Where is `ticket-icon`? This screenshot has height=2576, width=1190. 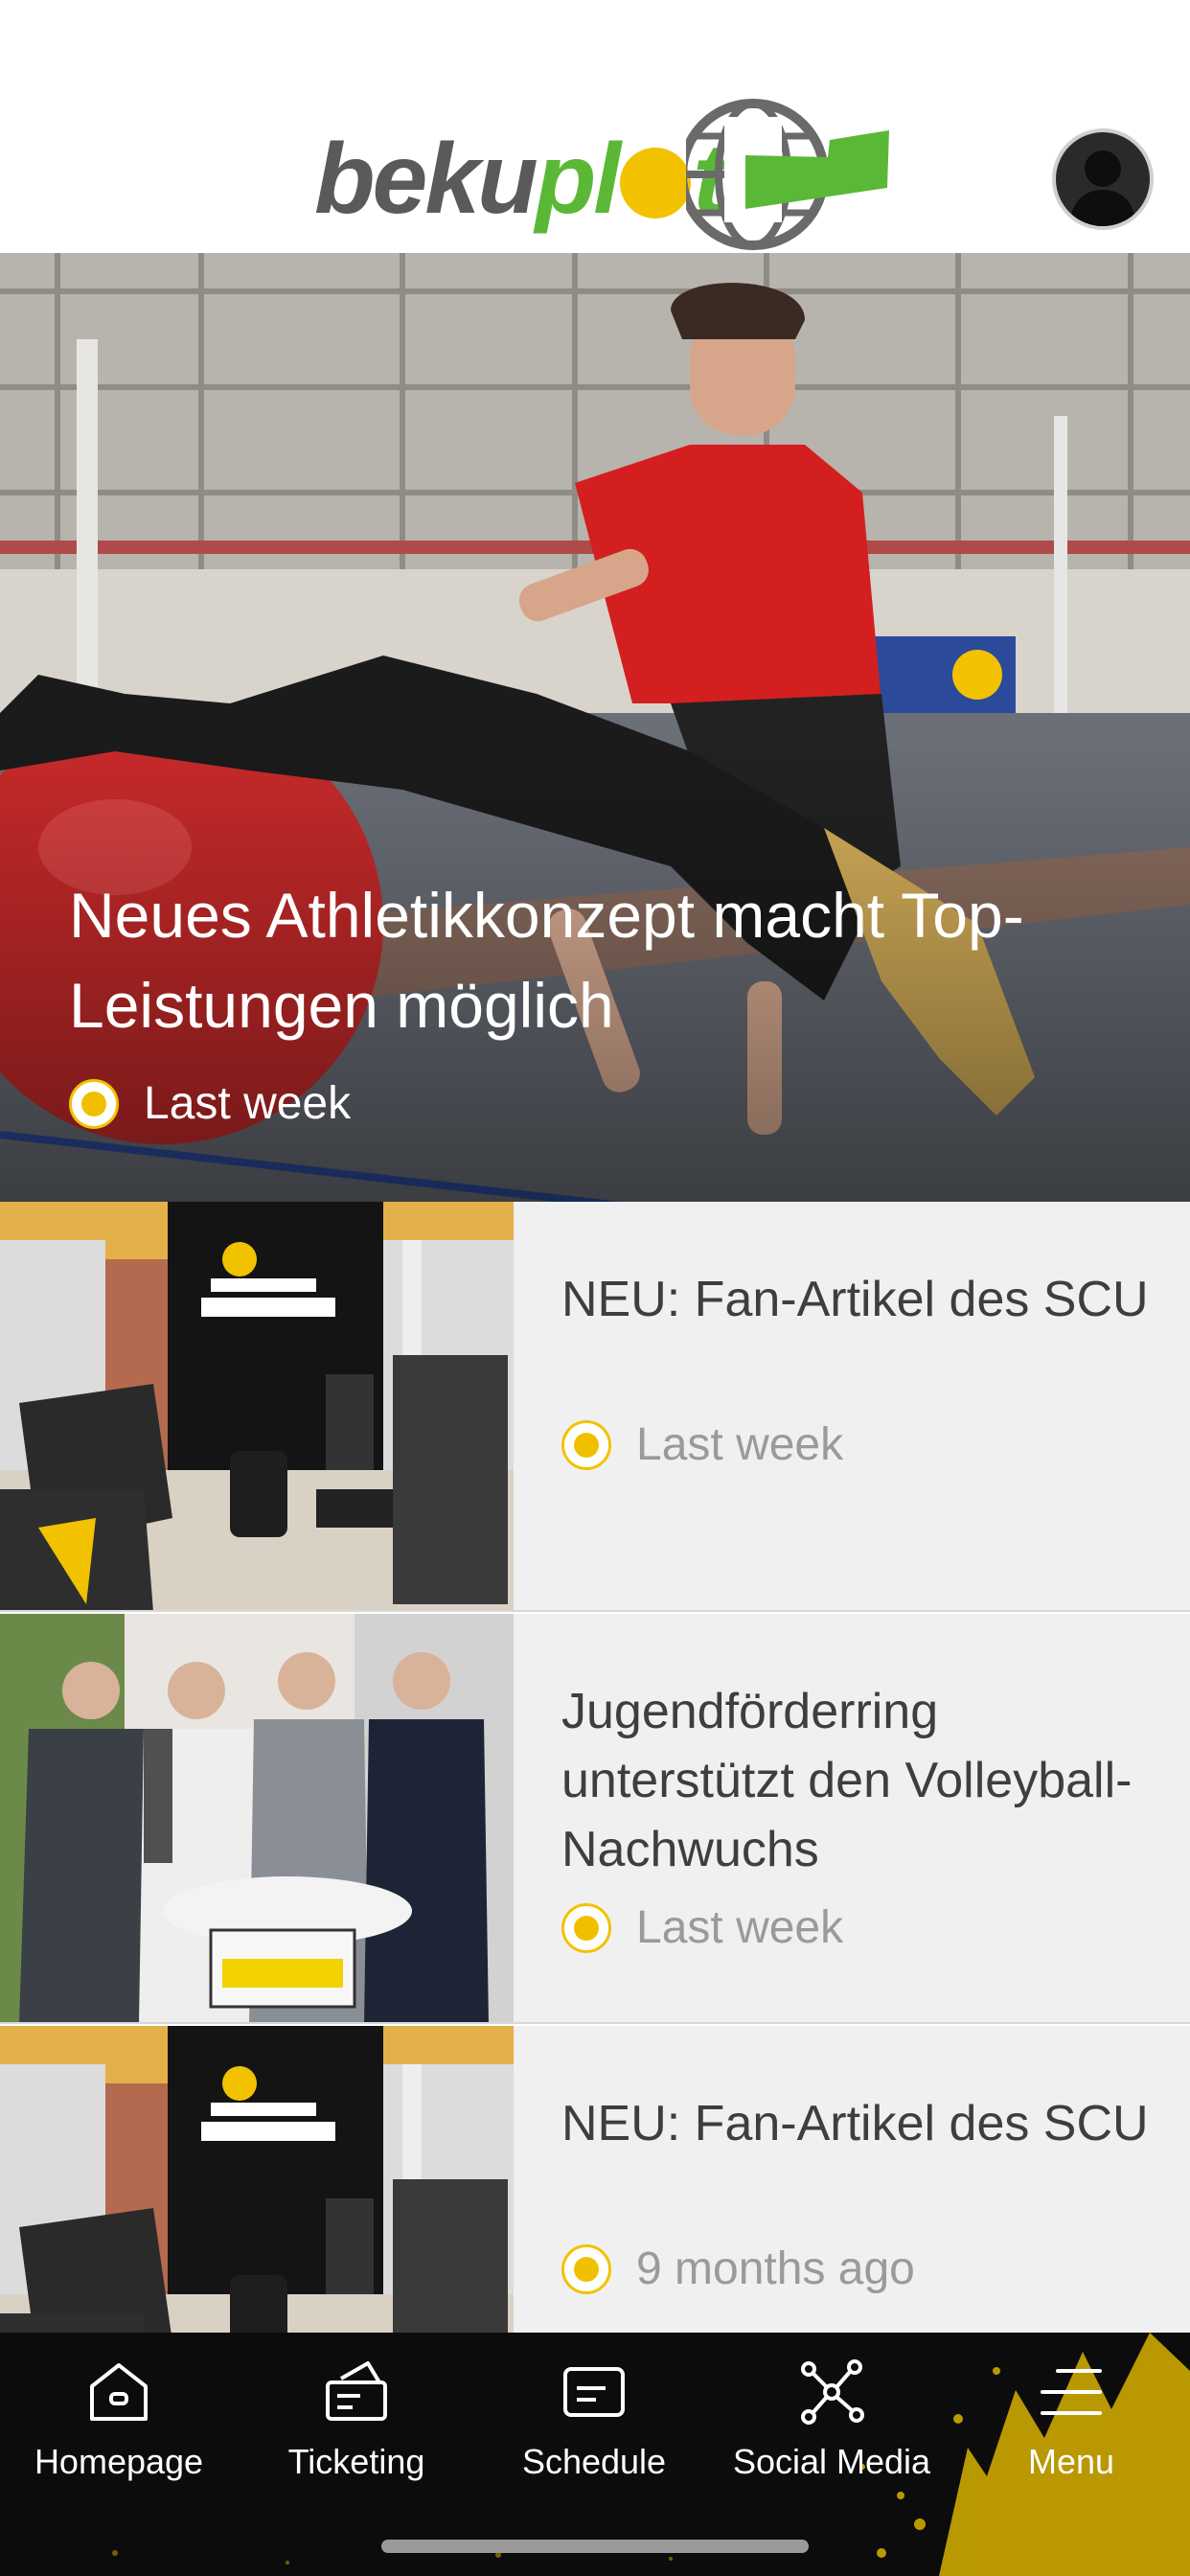 ticket-icon is located at coordinates (357, 2391).